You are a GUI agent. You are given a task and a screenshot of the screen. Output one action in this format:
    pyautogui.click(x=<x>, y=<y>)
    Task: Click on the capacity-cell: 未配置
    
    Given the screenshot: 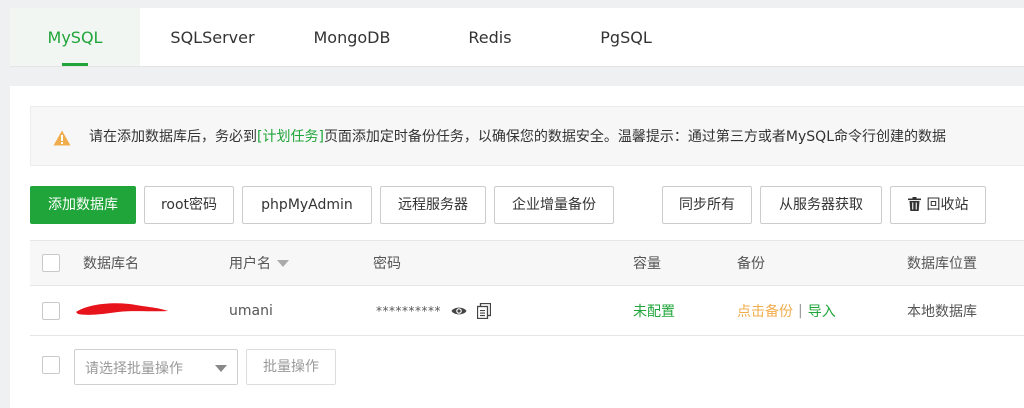 What is the action you would take?
    pyautogui.click(x=654, y=310)
    